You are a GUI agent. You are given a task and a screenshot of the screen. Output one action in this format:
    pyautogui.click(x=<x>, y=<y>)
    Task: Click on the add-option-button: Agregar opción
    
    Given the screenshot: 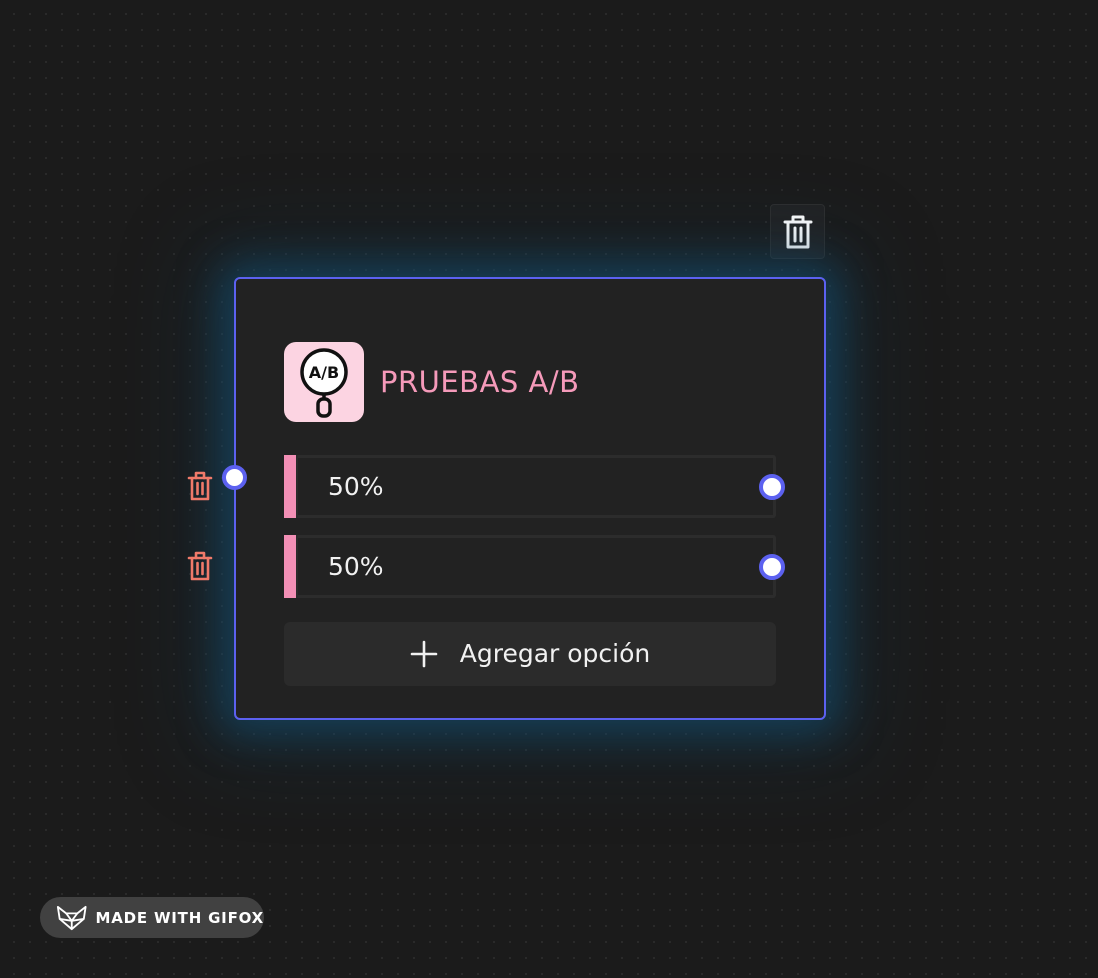 What is the action you would take?
    pyautogui.click(x=530, y=654)
    